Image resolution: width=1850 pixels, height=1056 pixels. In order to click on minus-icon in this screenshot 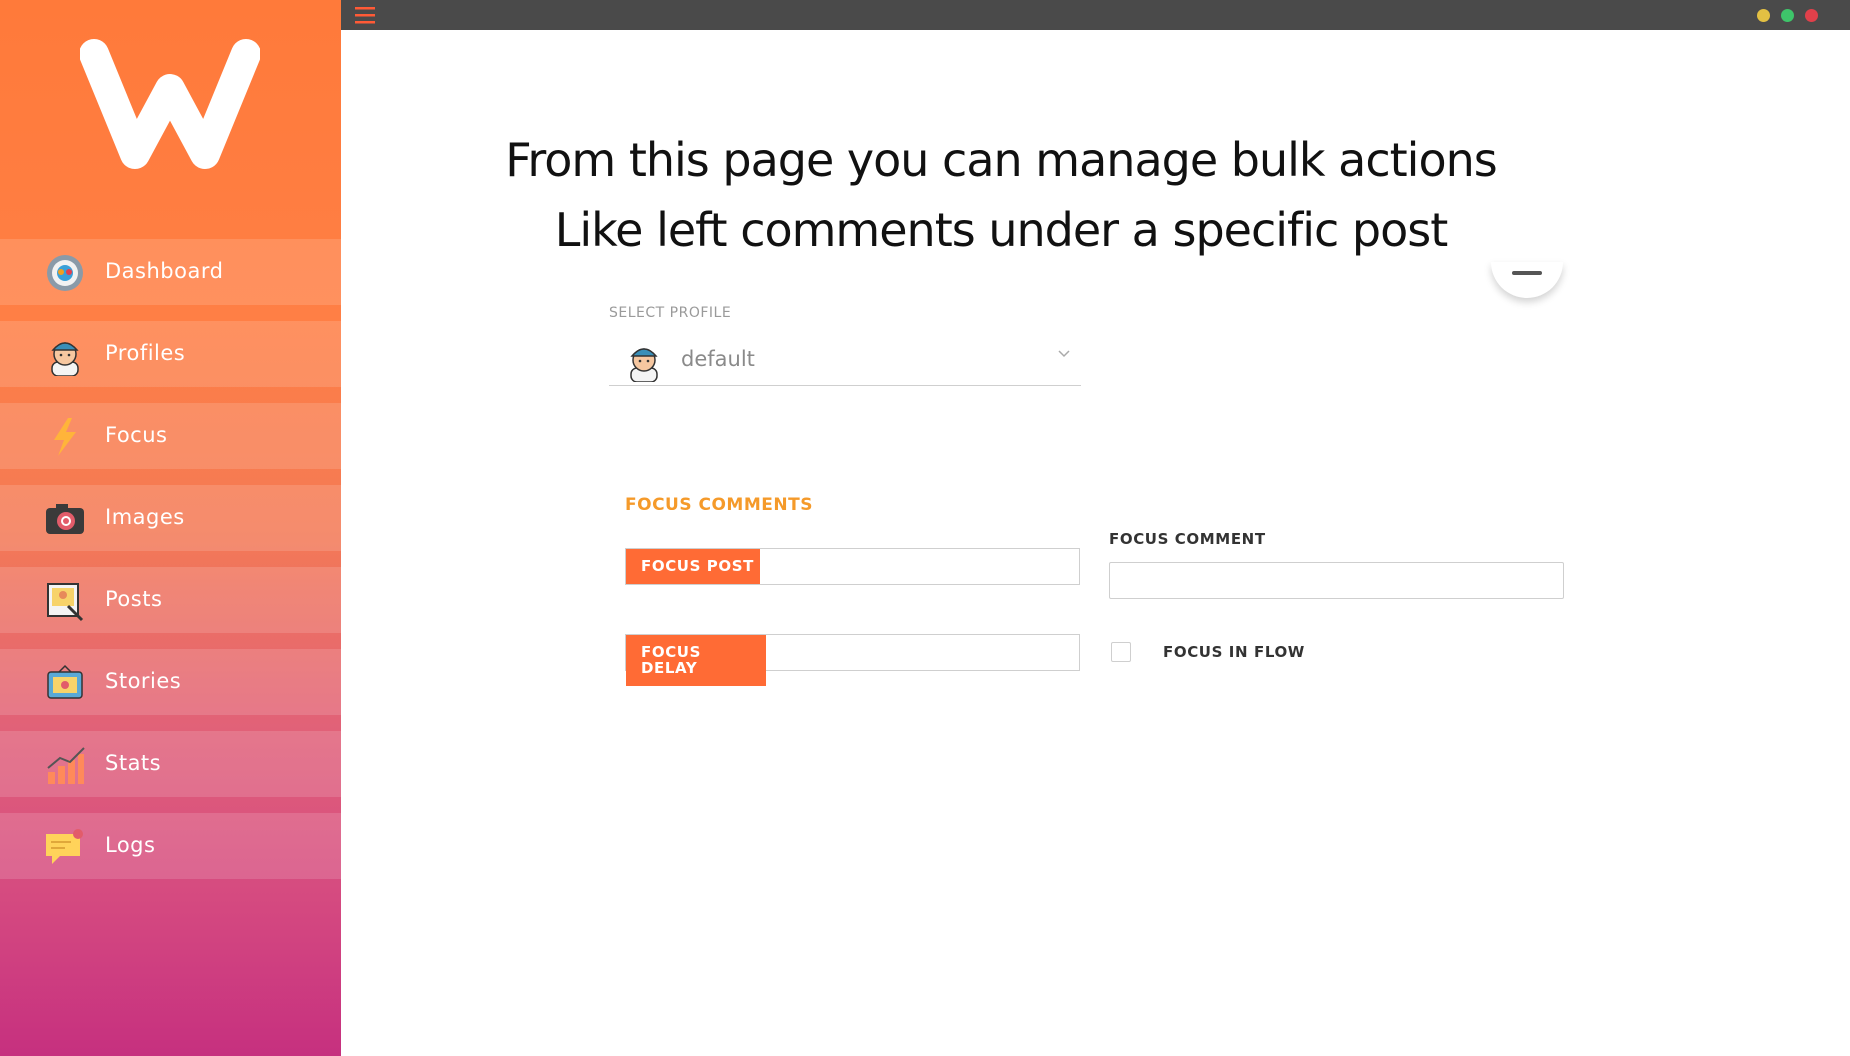, I will do `click(1527, 273)`.